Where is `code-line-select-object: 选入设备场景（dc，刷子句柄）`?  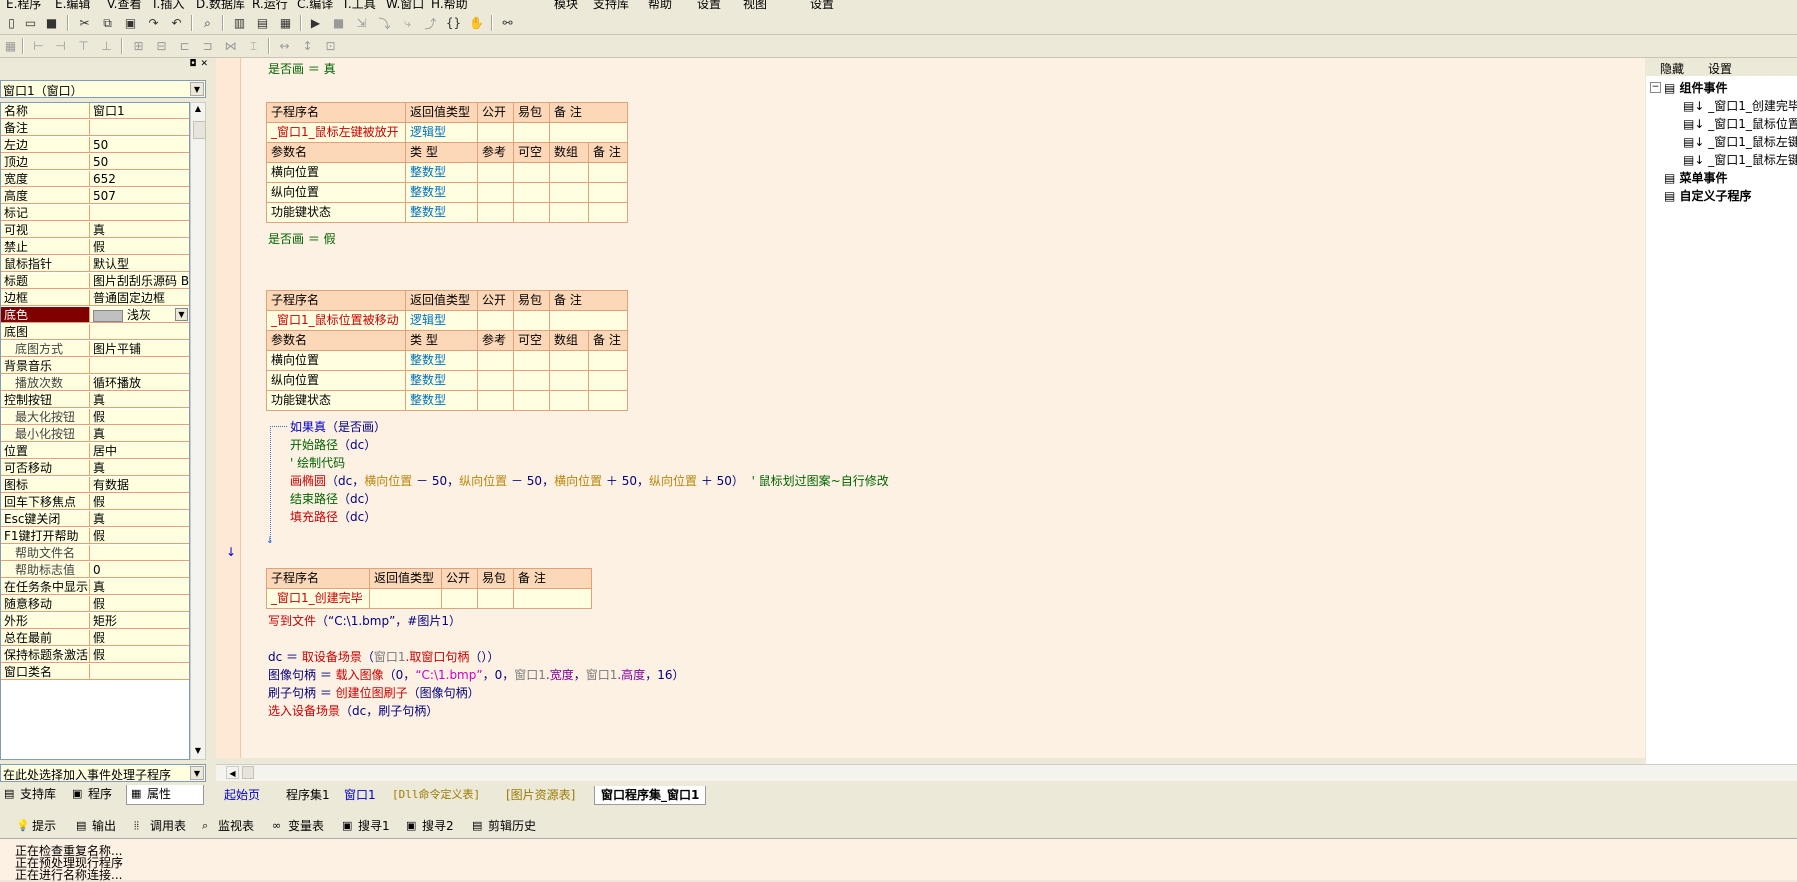
code-line-select-object: 选入设备场景（dc，刷子句柄） is located at coordinates (353, 711).